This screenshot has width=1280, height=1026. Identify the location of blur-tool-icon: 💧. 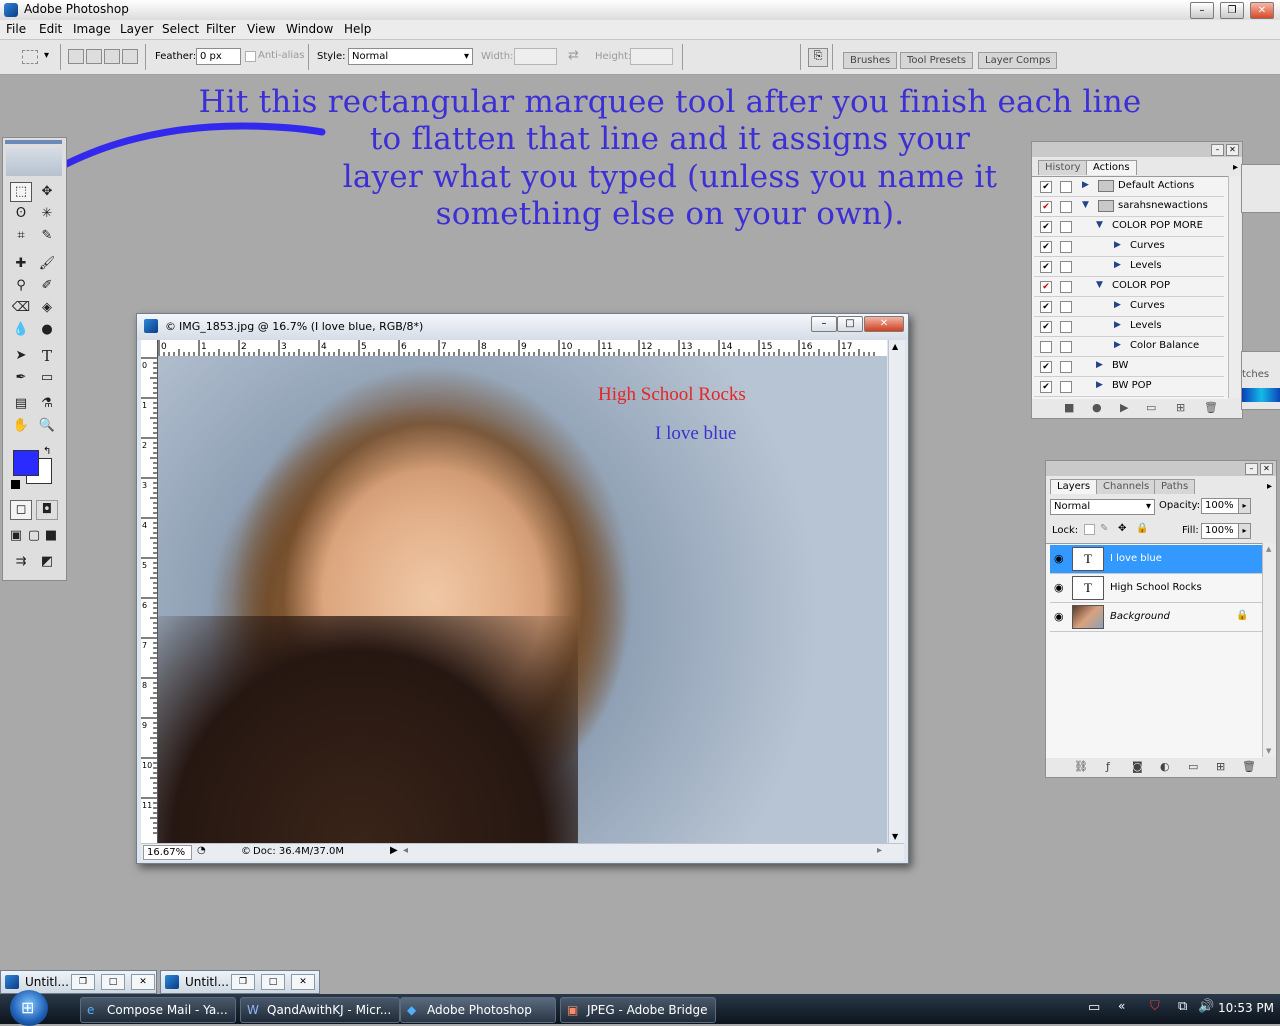
(21, 330).